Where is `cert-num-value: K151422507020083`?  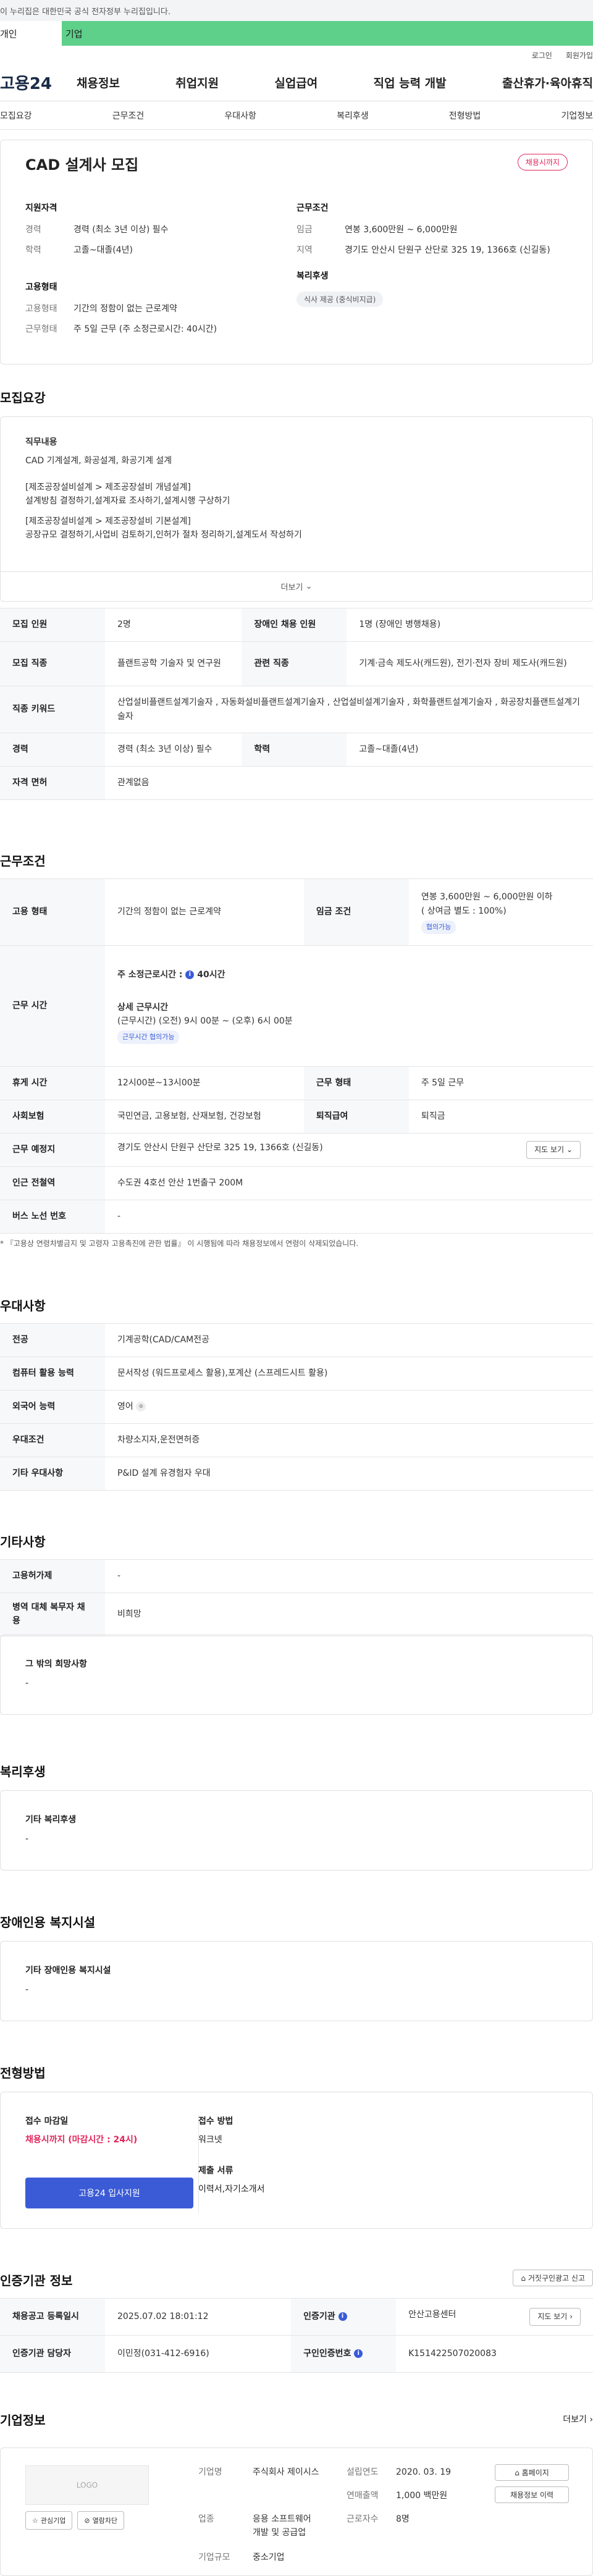
cert-num-value: K151422507020083 is located at coordinates (494, 2354).